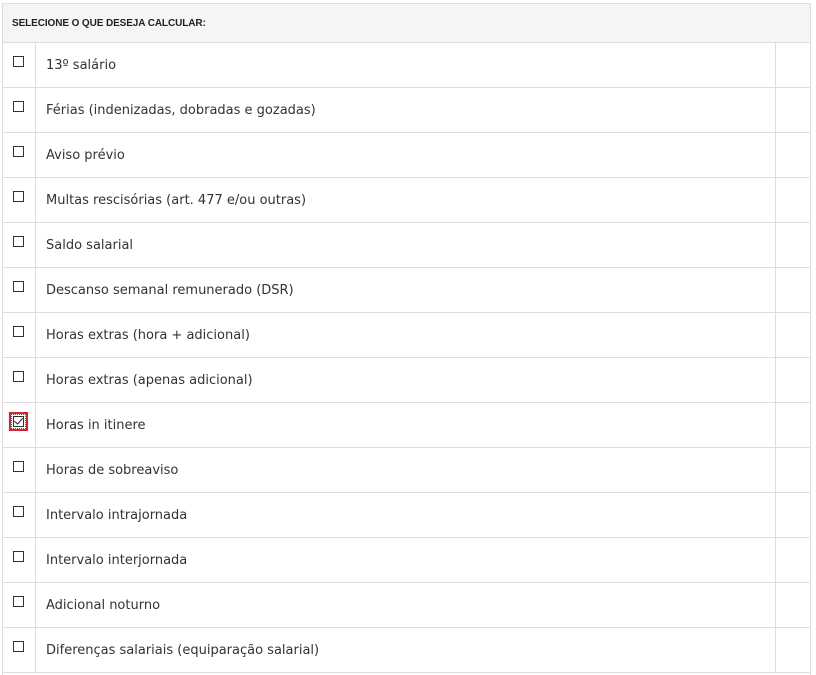 This screenshot has width=816, height=675. I want to click on option-label: Descanso semanal remunerado (DSR), so click(170, 290).